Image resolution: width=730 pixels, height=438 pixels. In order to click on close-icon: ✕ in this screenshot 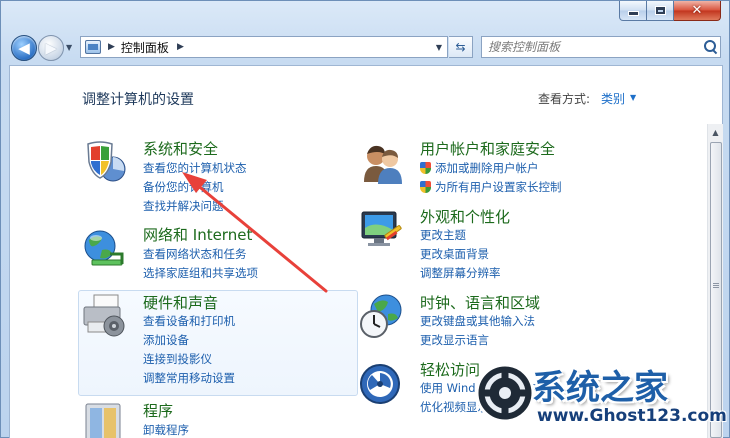, I will do `click(697, 10)`.